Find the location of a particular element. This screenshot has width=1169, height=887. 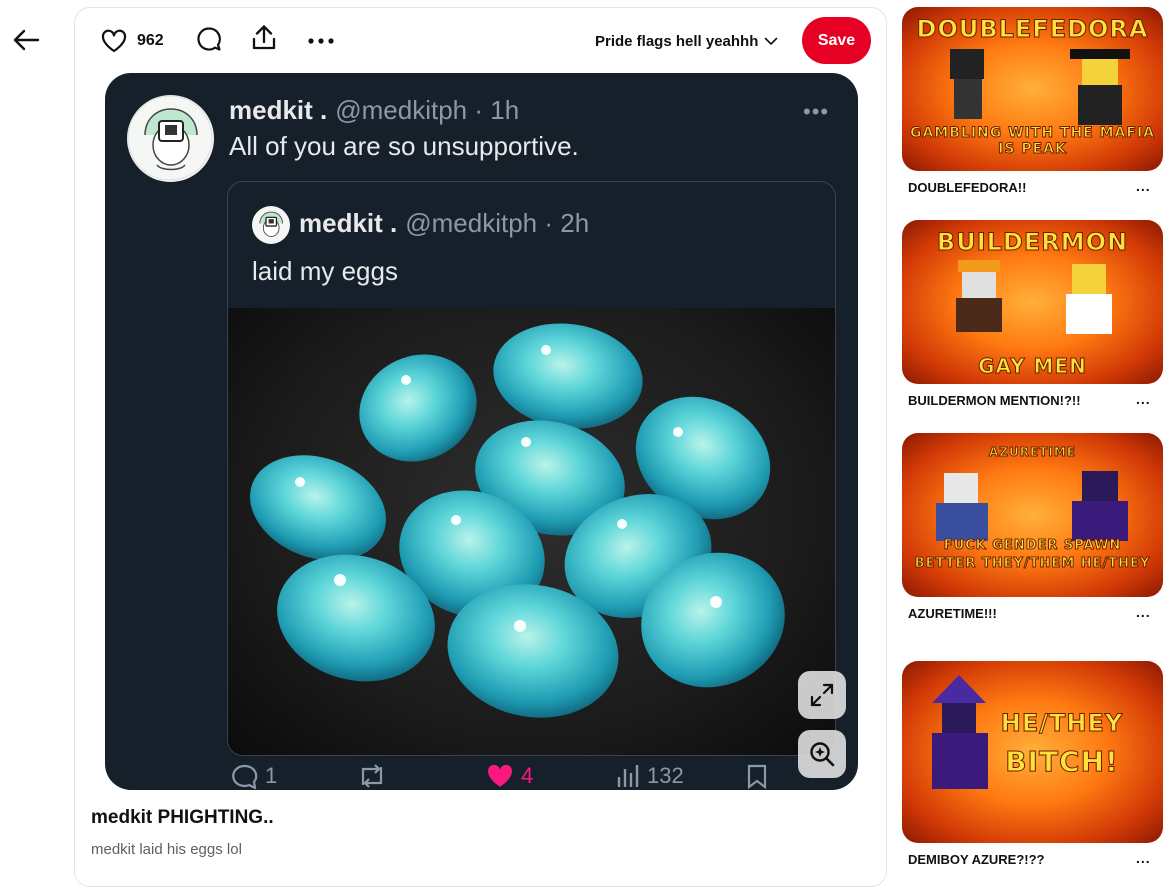

more-options-button is located at coordinates (321, 41).